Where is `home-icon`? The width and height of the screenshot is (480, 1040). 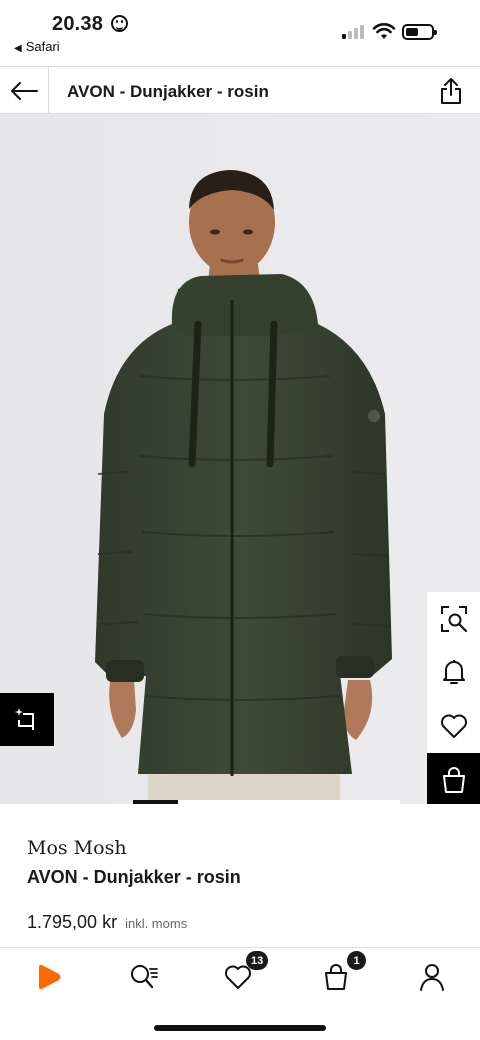 home-icon is located at coordinates (50, 977).